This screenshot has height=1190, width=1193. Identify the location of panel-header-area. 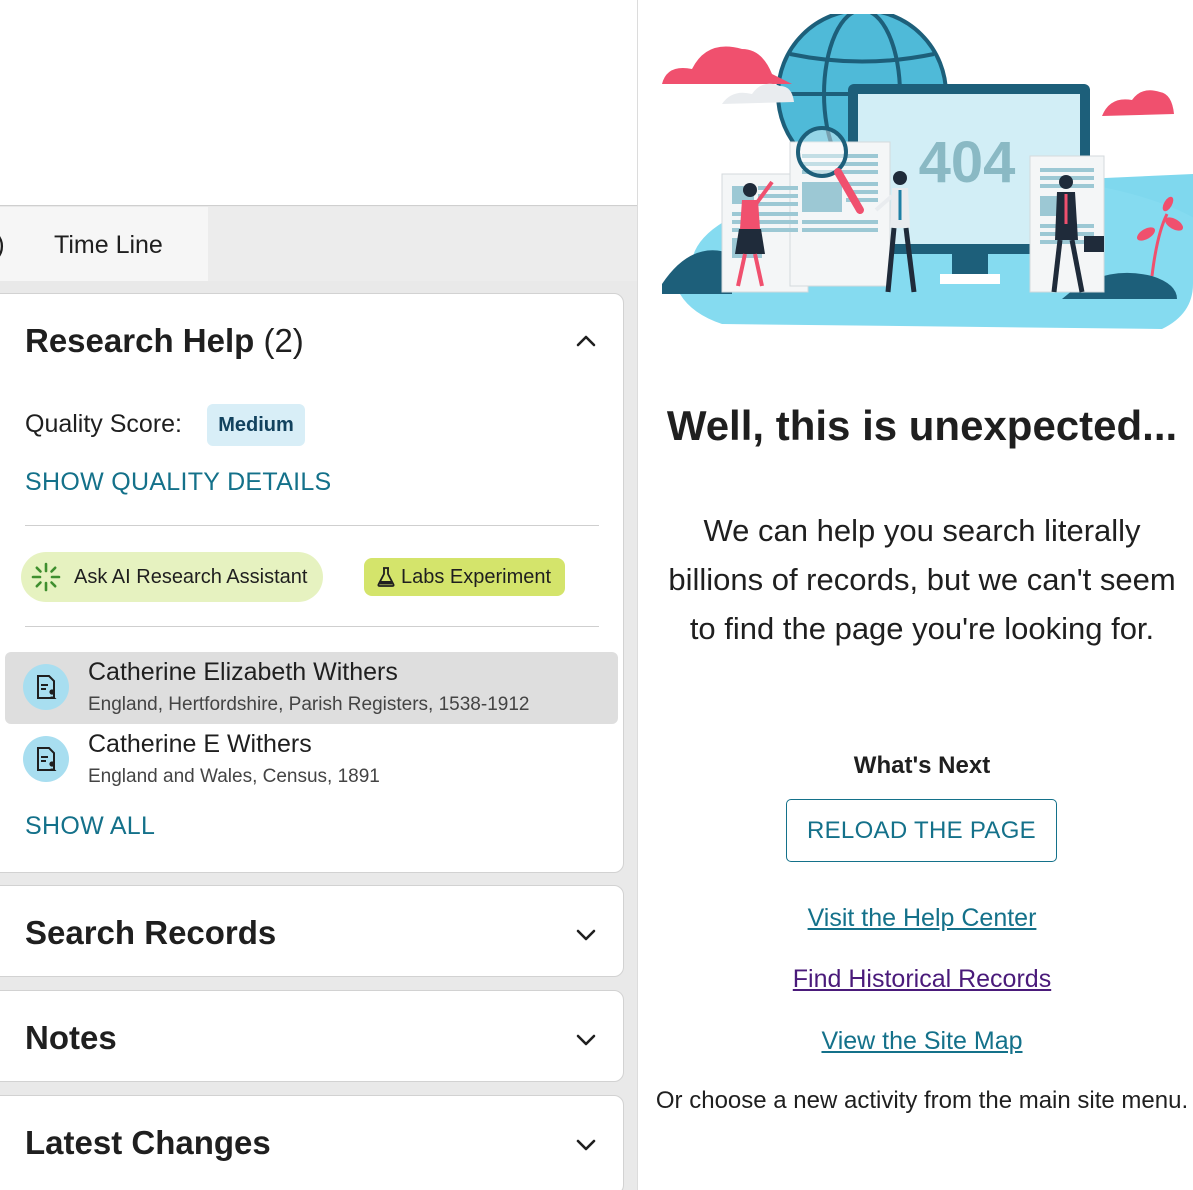
(318, 103).